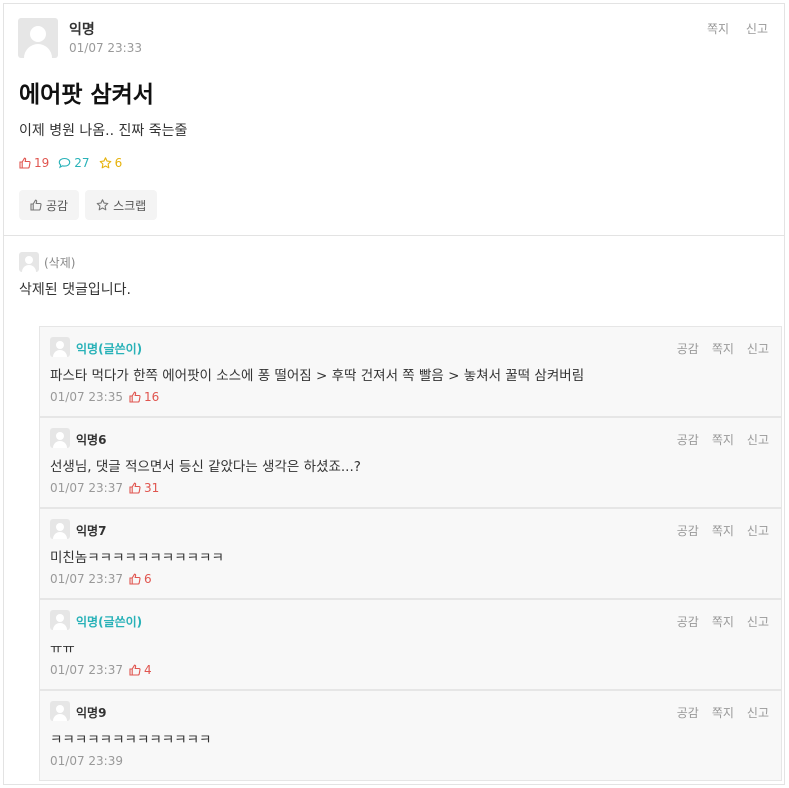 Image resolution: width=789 pixels, height=788 pixels. I want to click on reply-meta: 01/07 23:37 31, so click(104, 488).